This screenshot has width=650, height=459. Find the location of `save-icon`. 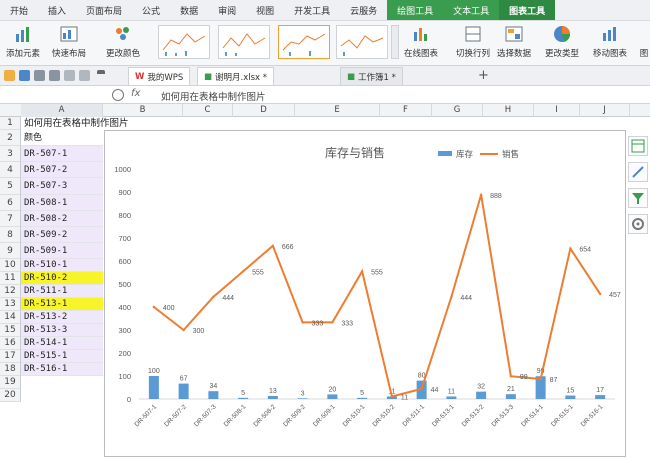

save-icon is located at coordinates (24, 75).